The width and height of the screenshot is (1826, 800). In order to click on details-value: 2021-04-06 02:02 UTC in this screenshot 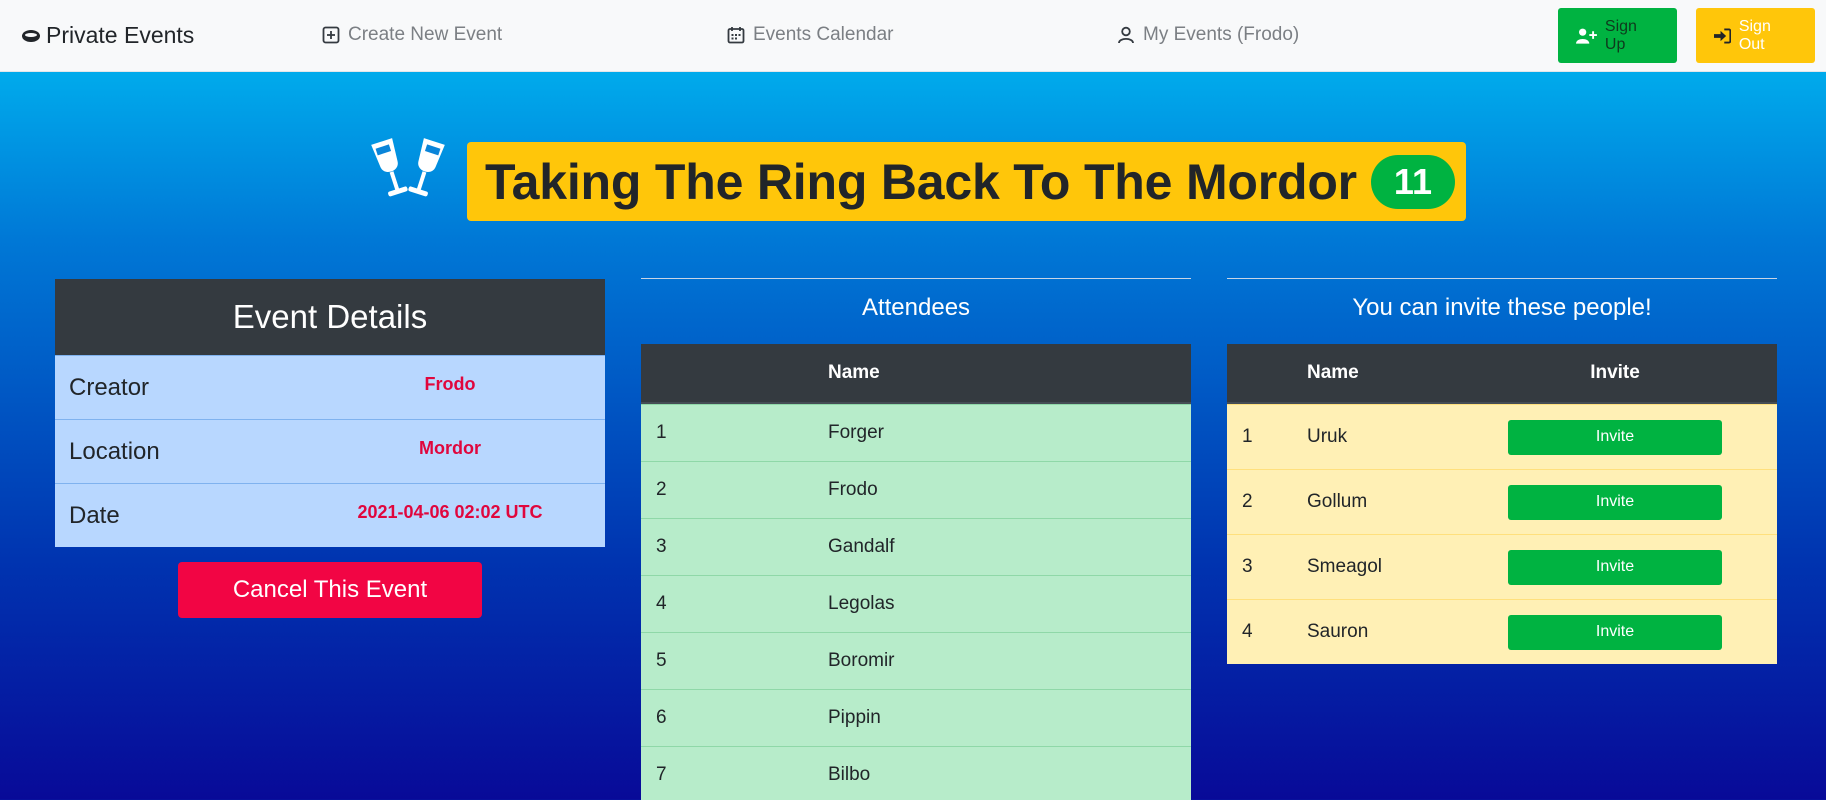, I will do `click(450, 512)`.